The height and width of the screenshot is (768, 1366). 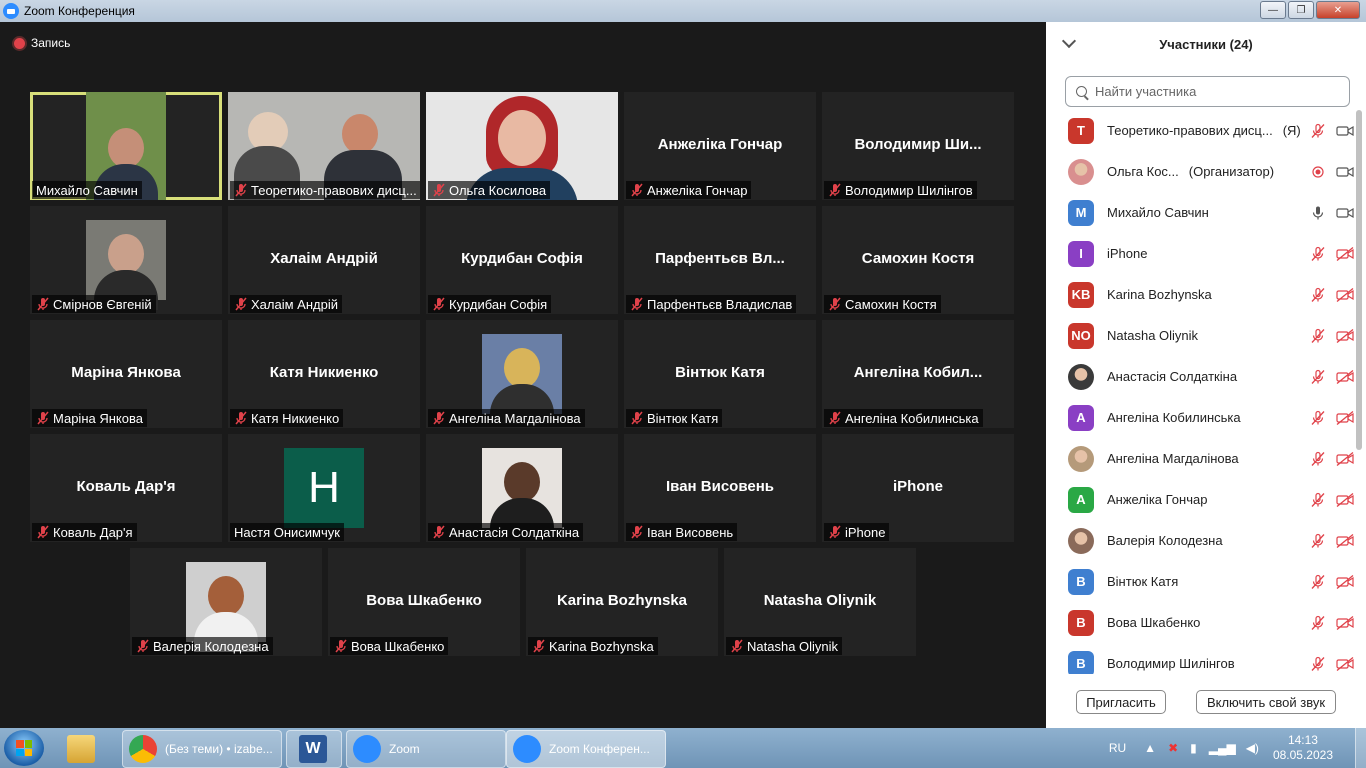 What do you see at coordinates (1200, 499) in the screenshot?
I see `participant-row: A Анжеліка Гончар` at bounding box center [1200, 499].